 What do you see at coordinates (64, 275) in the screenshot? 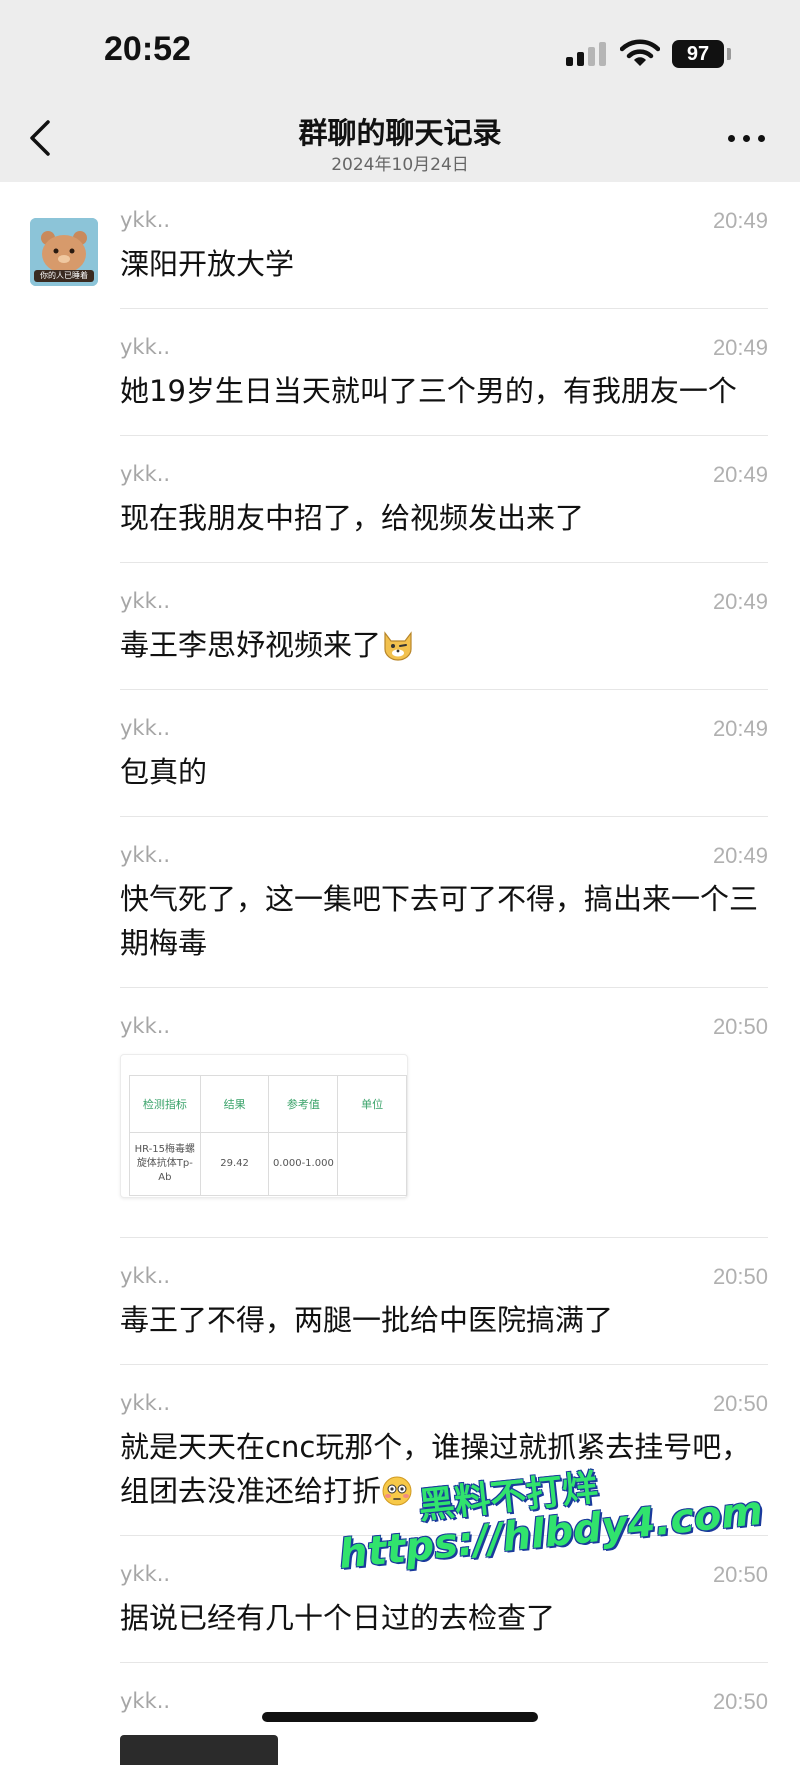
I see `avatar-caption: 你的人已睡着` at bounding box center [64, 275].